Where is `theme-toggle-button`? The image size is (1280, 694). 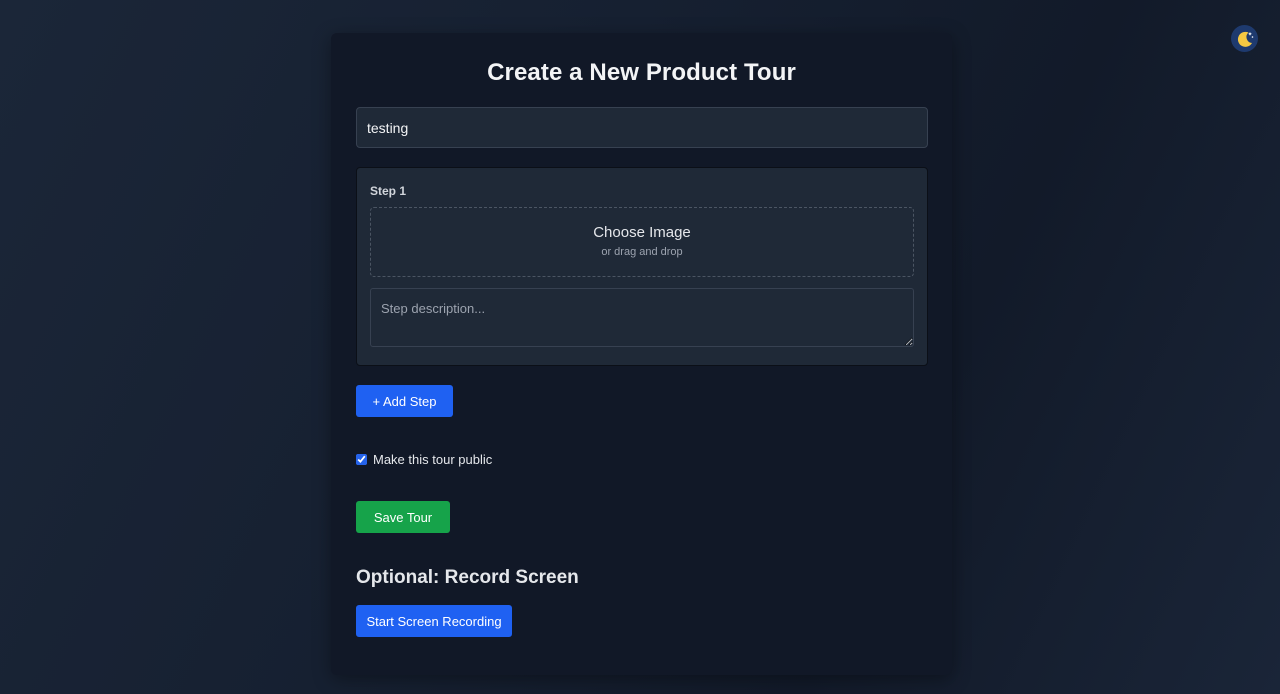
theme-toggle-button is located at coordinates (1244, 38).